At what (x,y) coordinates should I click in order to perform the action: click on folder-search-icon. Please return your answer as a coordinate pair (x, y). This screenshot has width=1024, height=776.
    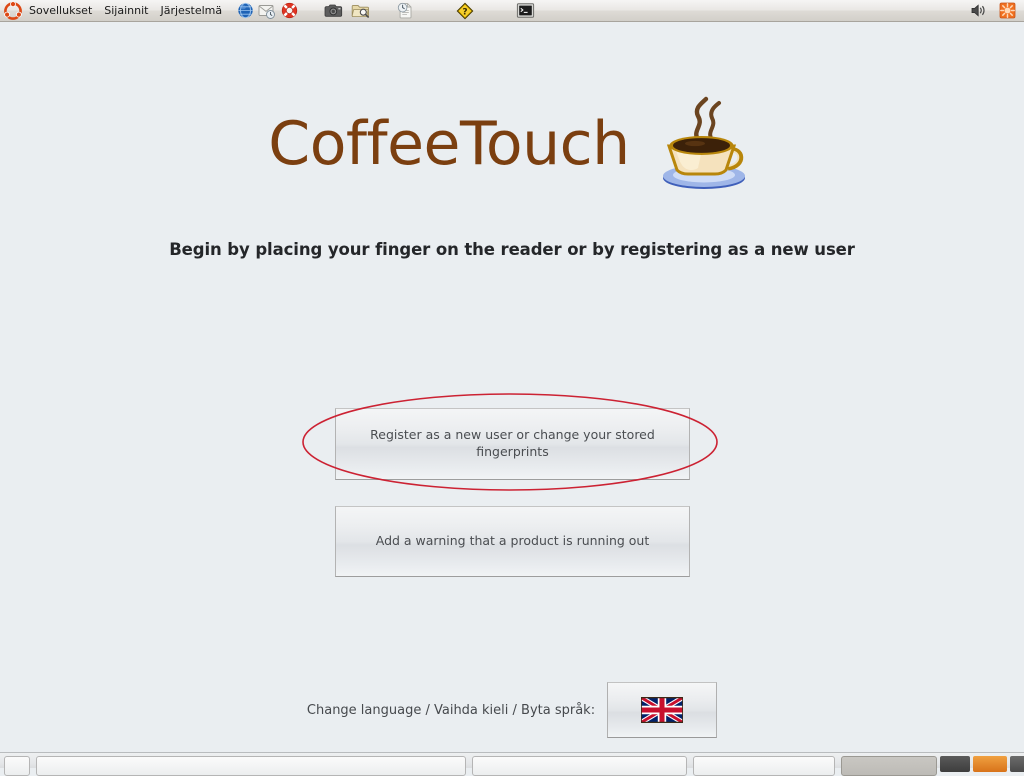
    Looking at the image, I should click on (360, 11).